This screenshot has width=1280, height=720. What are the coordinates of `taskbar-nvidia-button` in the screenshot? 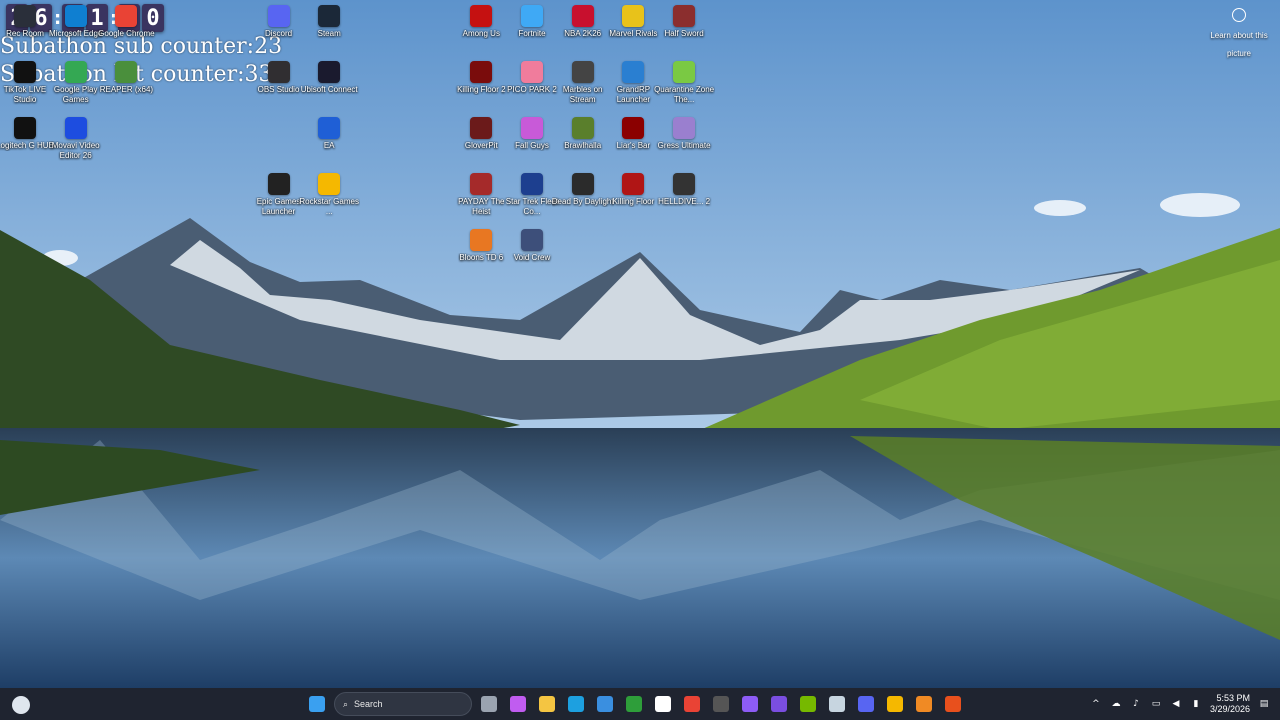 It's located at (808, 704).